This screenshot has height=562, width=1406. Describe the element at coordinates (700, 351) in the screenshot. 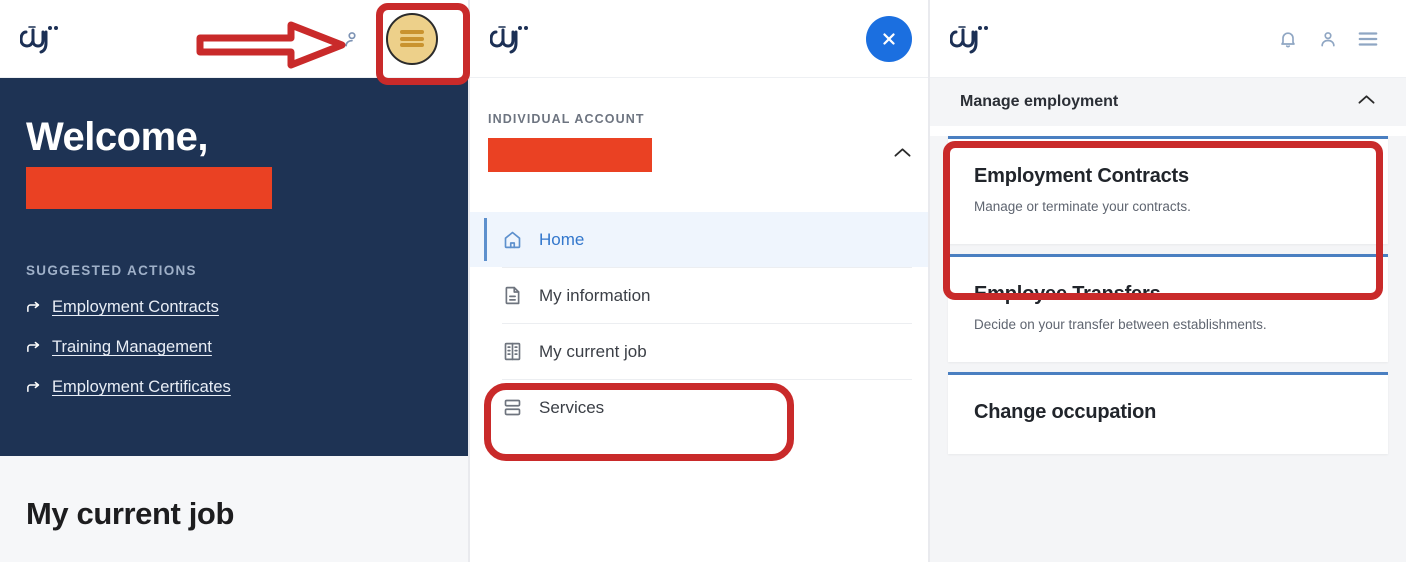

I see `sidebar-item-my-current-job: My current job` at that location.